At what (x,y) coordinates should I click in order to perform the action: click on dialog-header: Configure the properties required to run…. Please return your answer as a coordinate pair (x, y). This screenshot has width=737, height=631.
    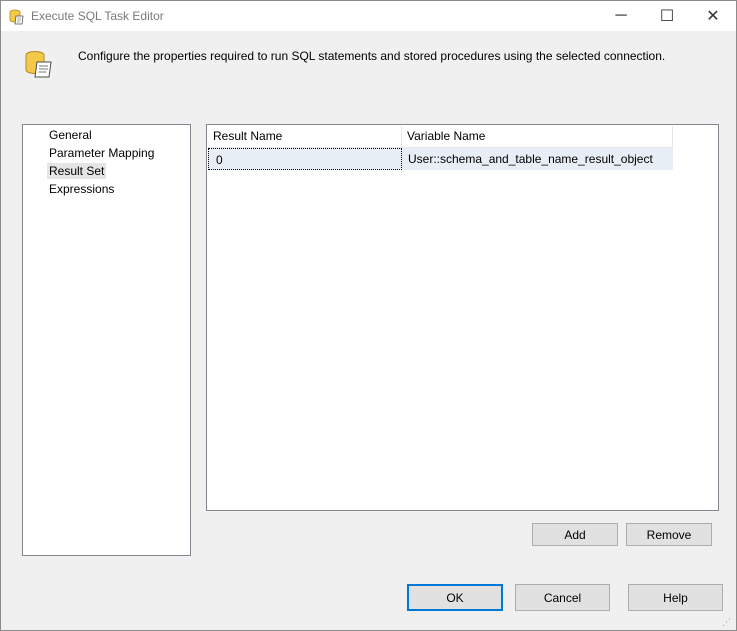
    Looking at the image, I should click on (368, 66).